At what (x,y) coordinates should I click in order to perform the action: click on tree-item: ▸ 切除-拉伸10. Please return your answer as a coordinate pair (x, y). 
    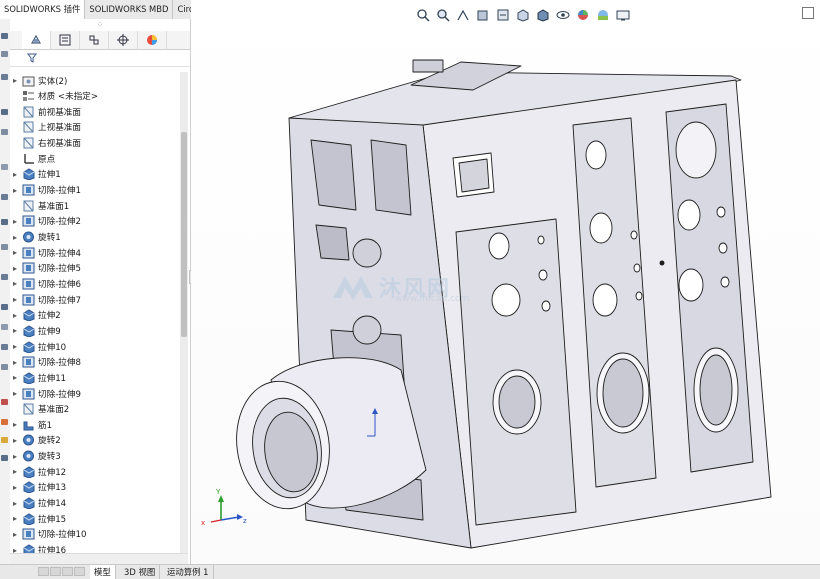
    Looking at the image, I should click on (94, 534).